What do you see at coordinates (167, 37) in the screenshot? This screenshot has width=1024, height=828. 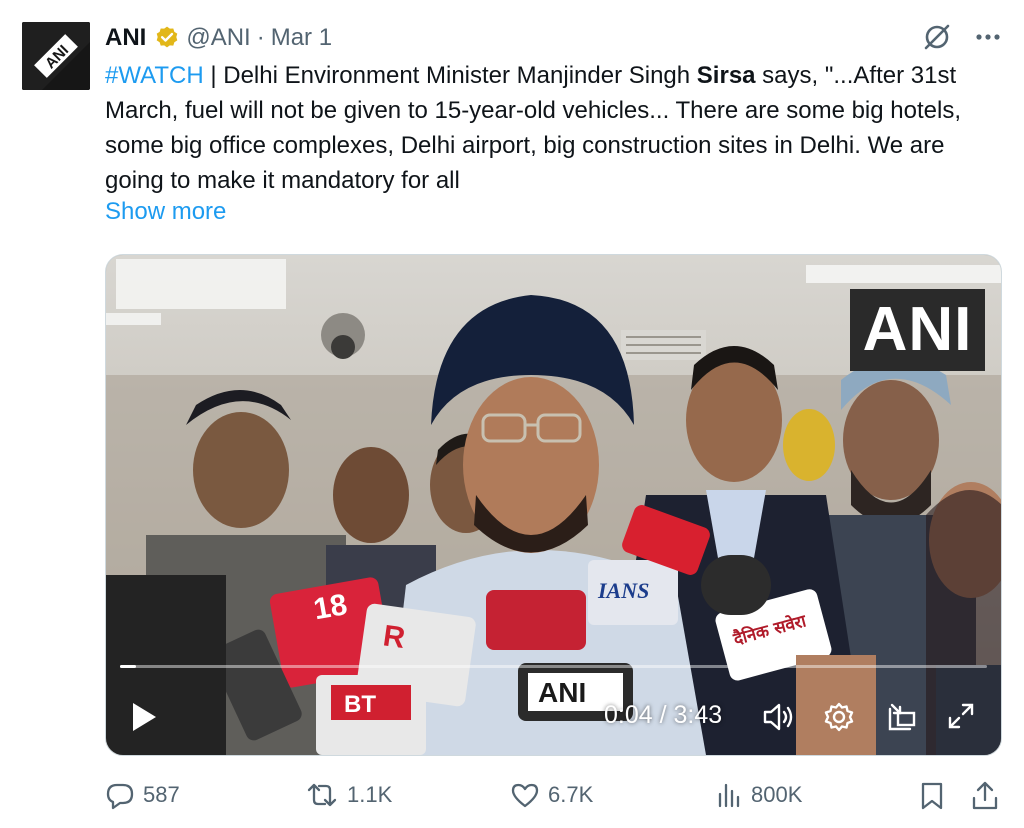 I see `verified-badge-icon` at bounding box center [167, 37].